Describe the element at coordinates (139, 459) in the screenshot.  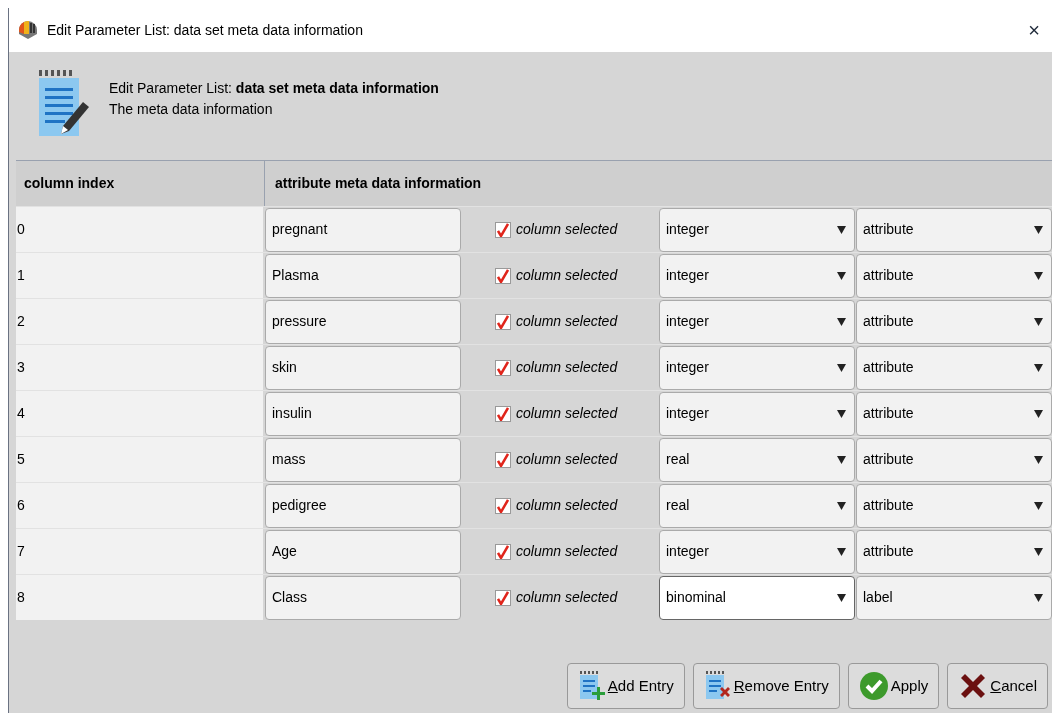
I see `table-cell: 5` at that location.